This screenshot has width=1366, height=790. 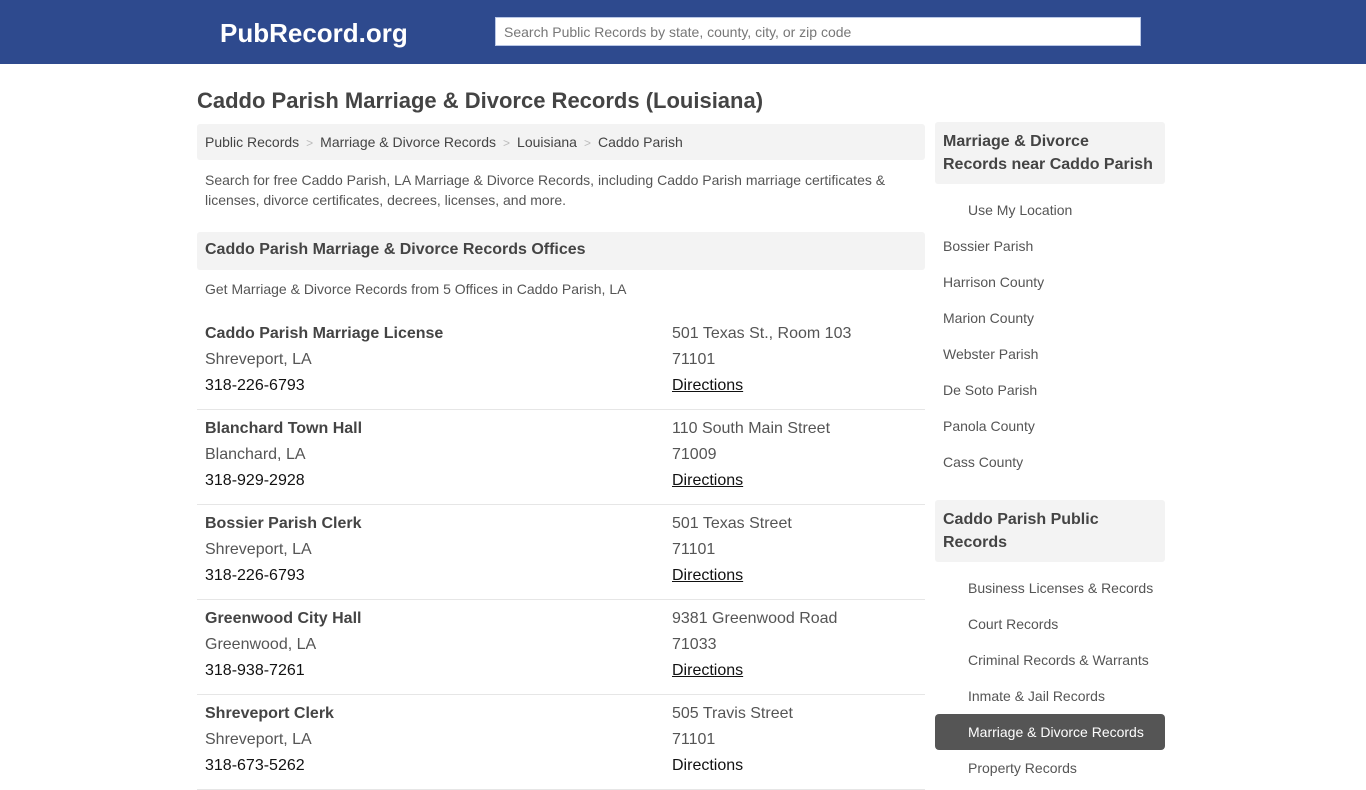 I want to click on public-record-item: Property Records, so click(x=1050, y=768).